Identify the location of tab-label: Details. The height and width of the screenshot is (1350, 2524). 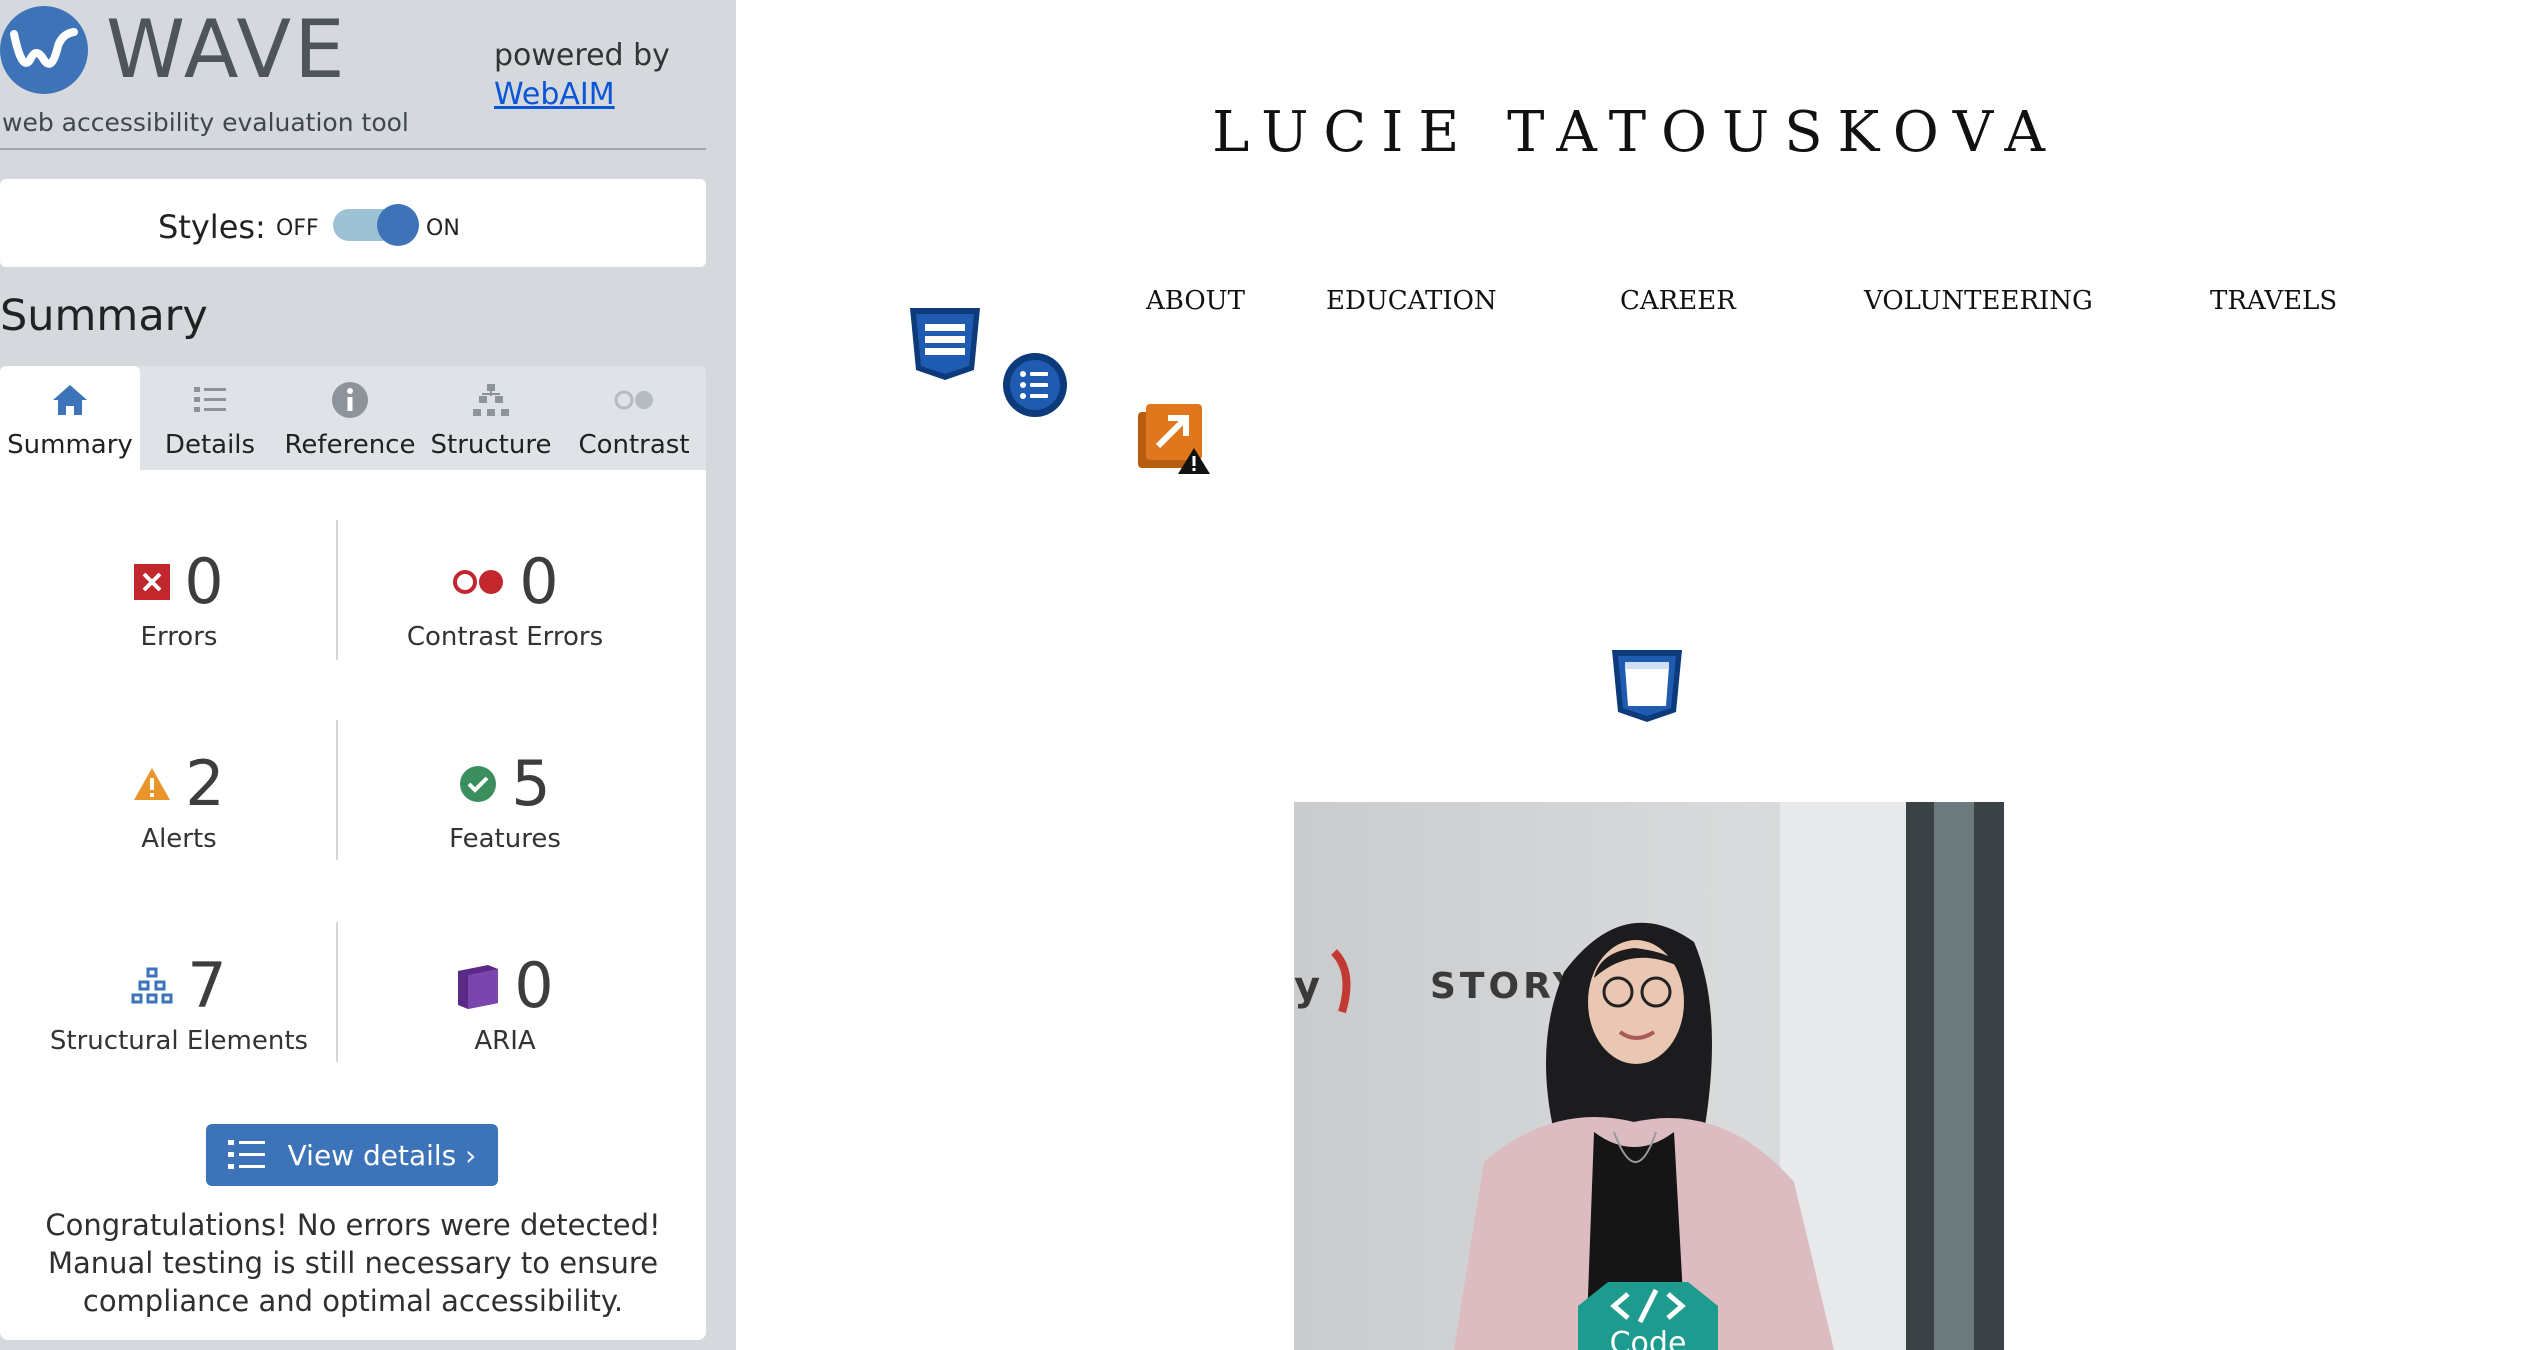
(210, 445).